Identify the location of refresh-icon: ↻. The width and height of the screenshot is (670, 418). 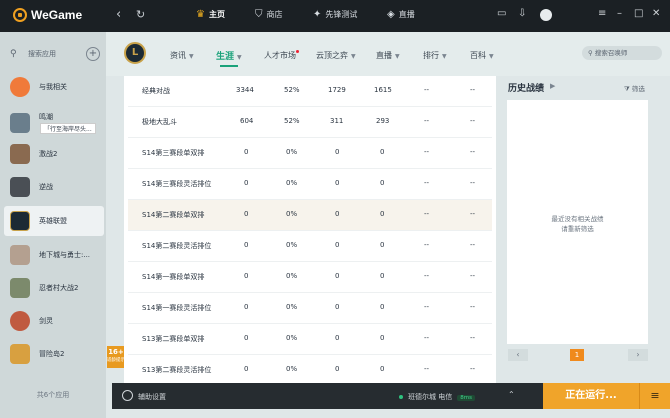
(140, 15).